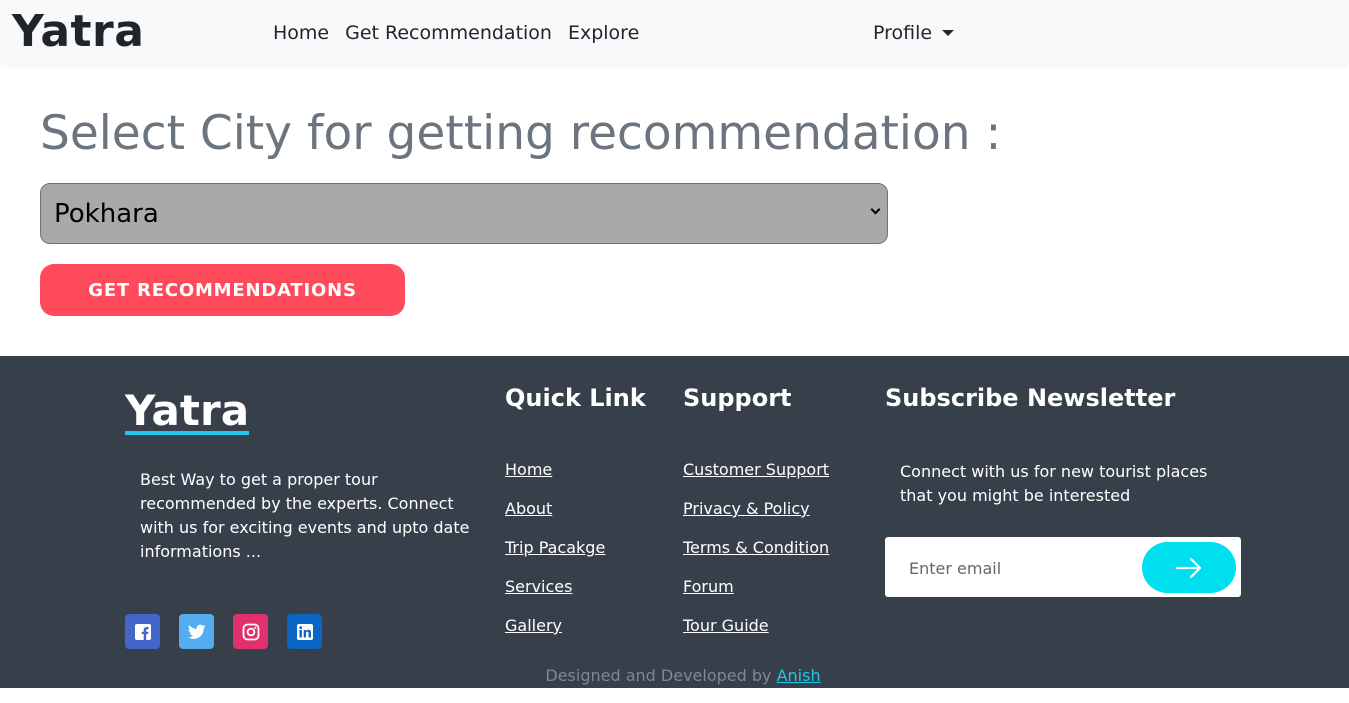 This screenshot has width=1349, height=703. What do you see at coordinates (903, 33) in the screenshot?
I see `profile-label: Profile` at bounding box center [903, 33].